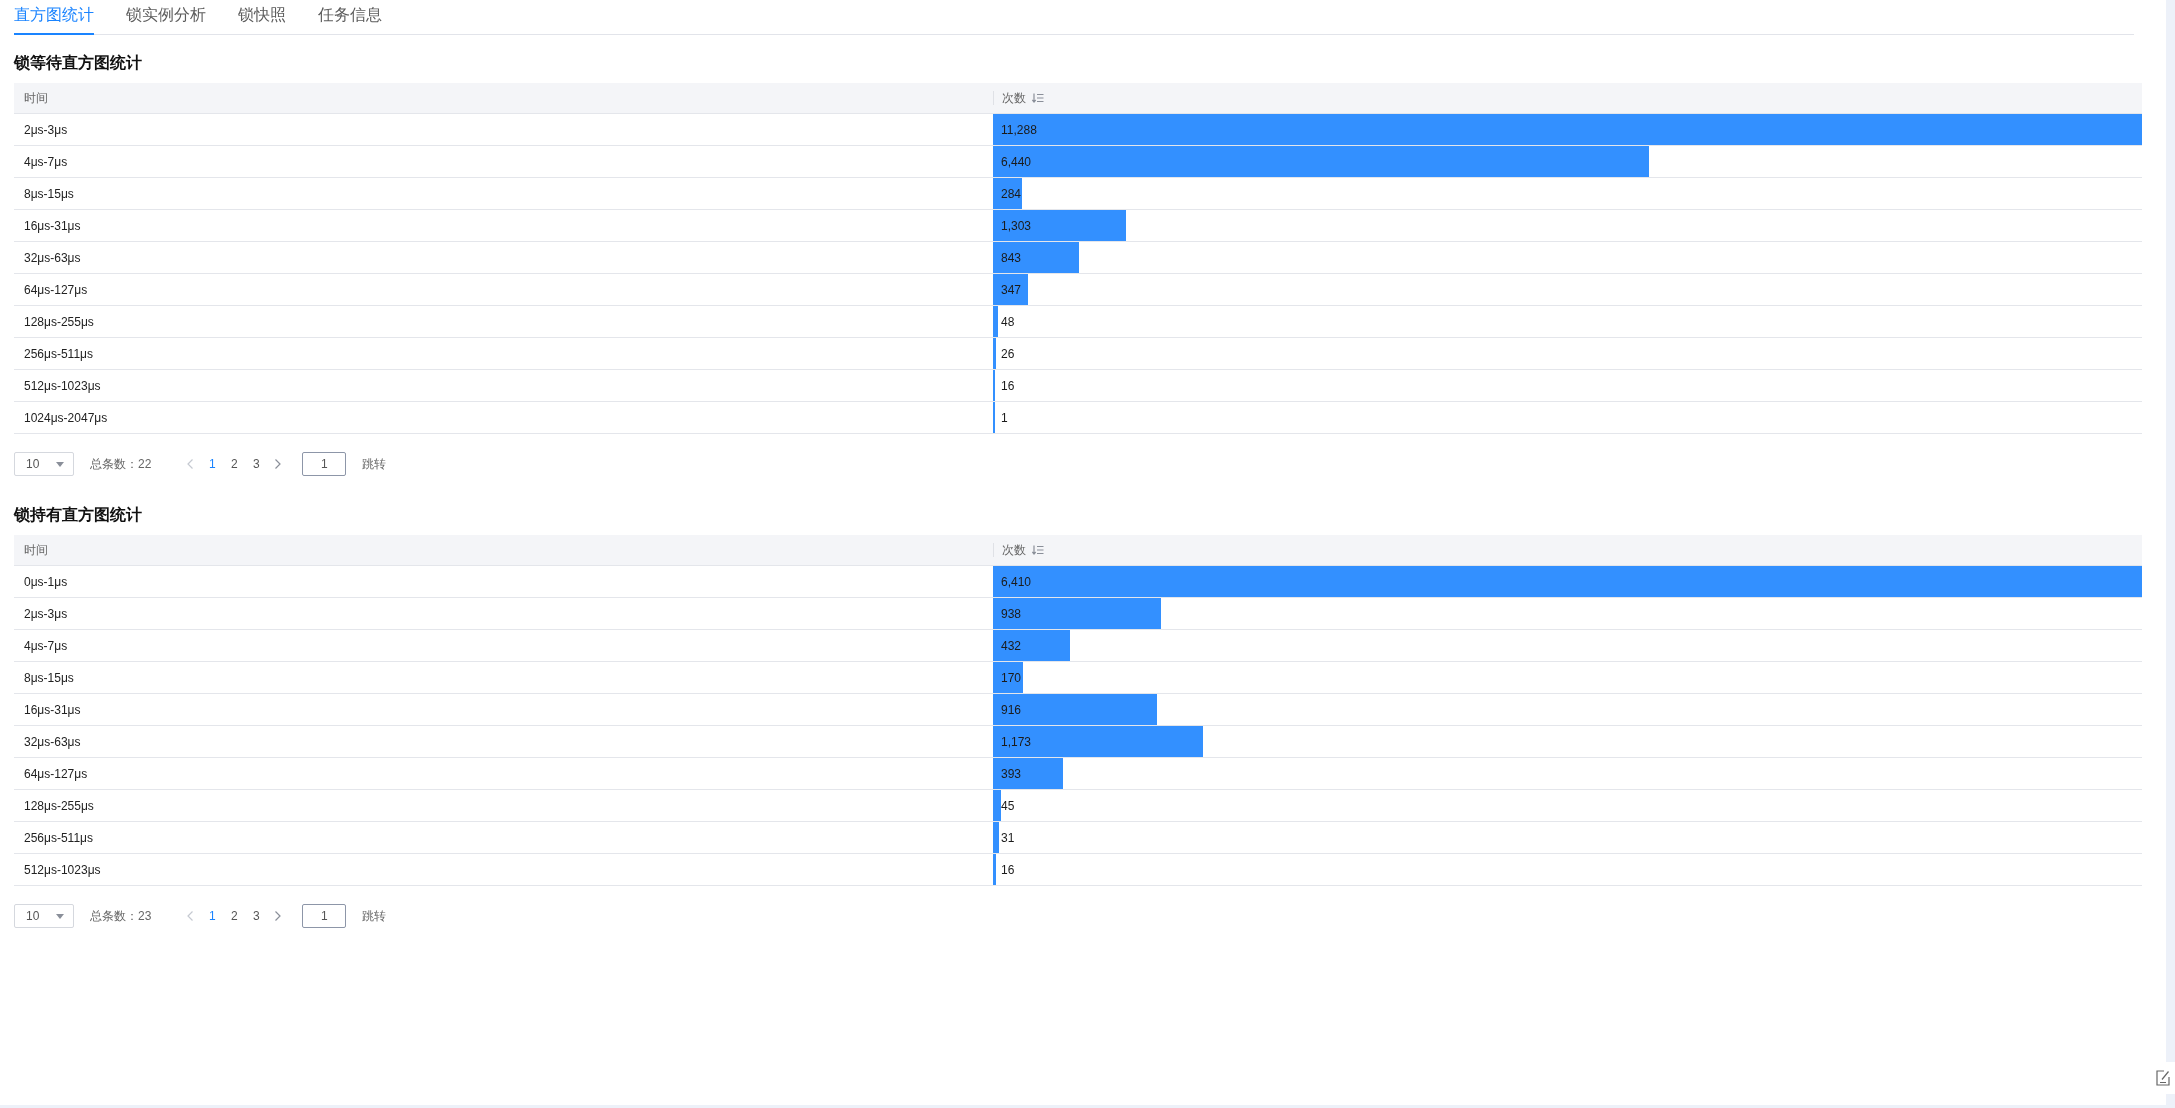  I want to click on count-value: 347, so click(1011, 289).